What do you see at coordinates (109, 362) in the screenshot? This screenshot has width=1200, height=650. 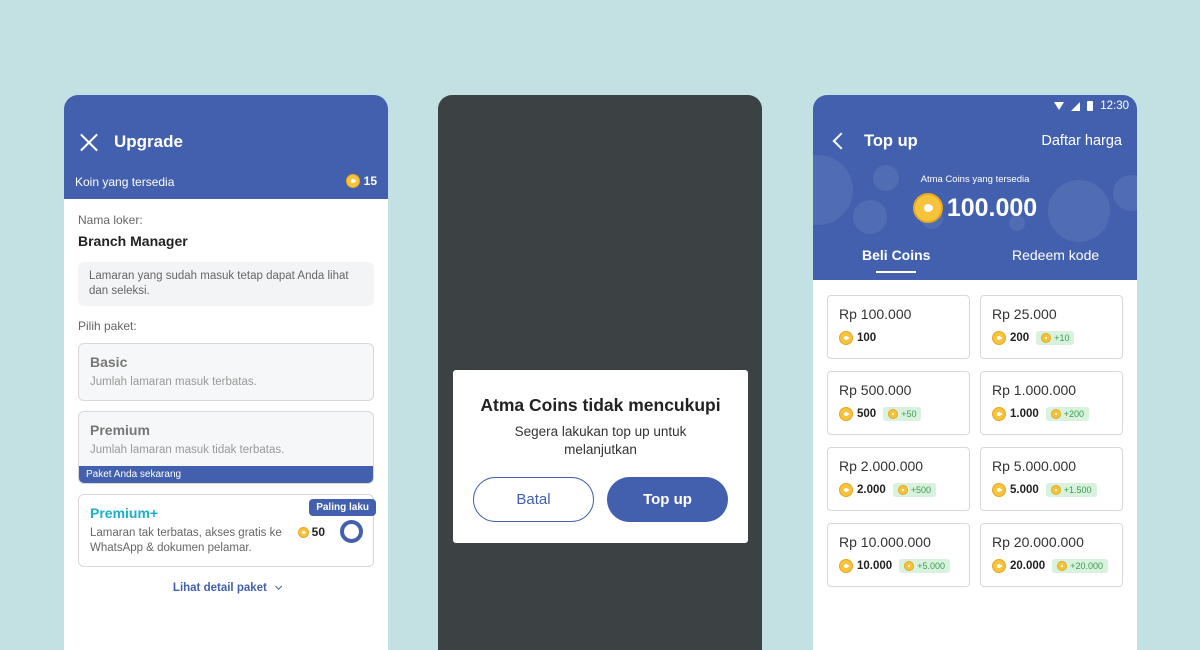 I see `package-name: Basic` at bounding box center [109, 362].